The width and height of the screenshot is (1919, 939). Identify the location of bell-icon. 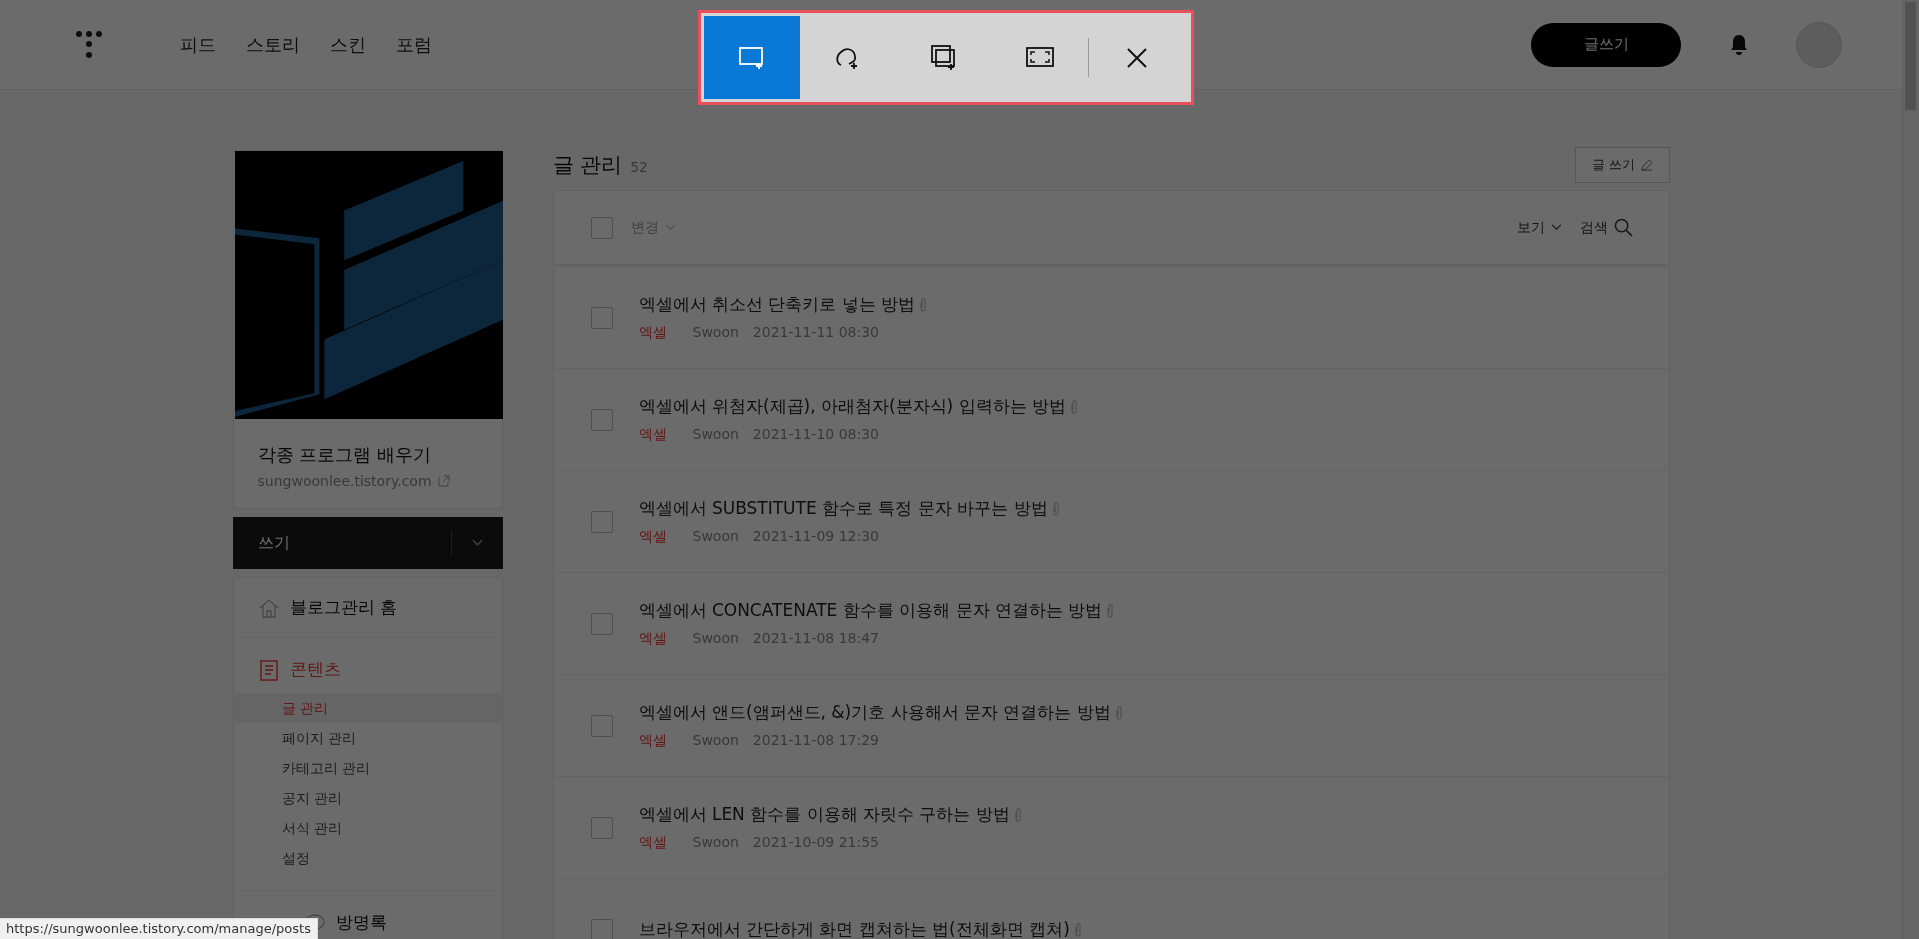
(1739, 44).